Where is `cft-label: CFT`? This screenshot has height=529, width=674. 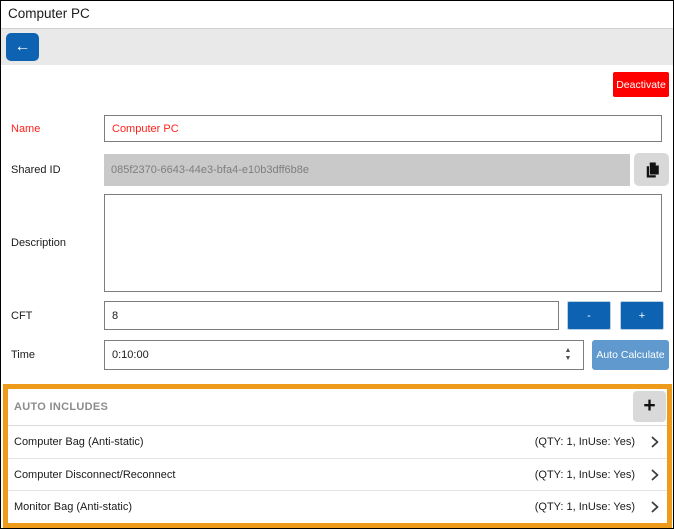 cft-label: CFT is located at coordinates (22, 315).